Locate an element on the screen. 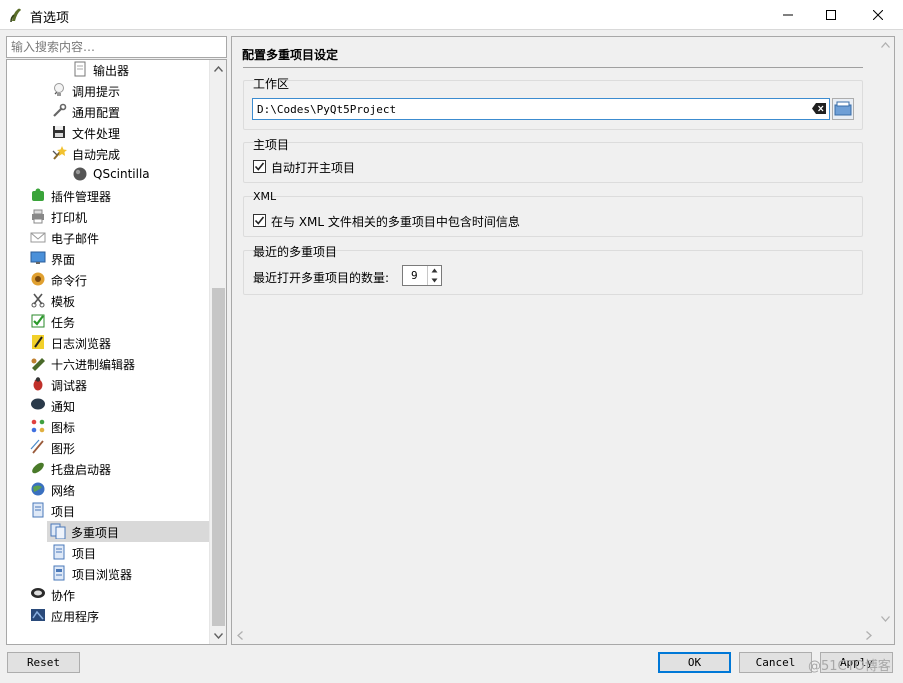 The image size is (903, 683). hex-editor-icon is located at coordinates (38, 364).